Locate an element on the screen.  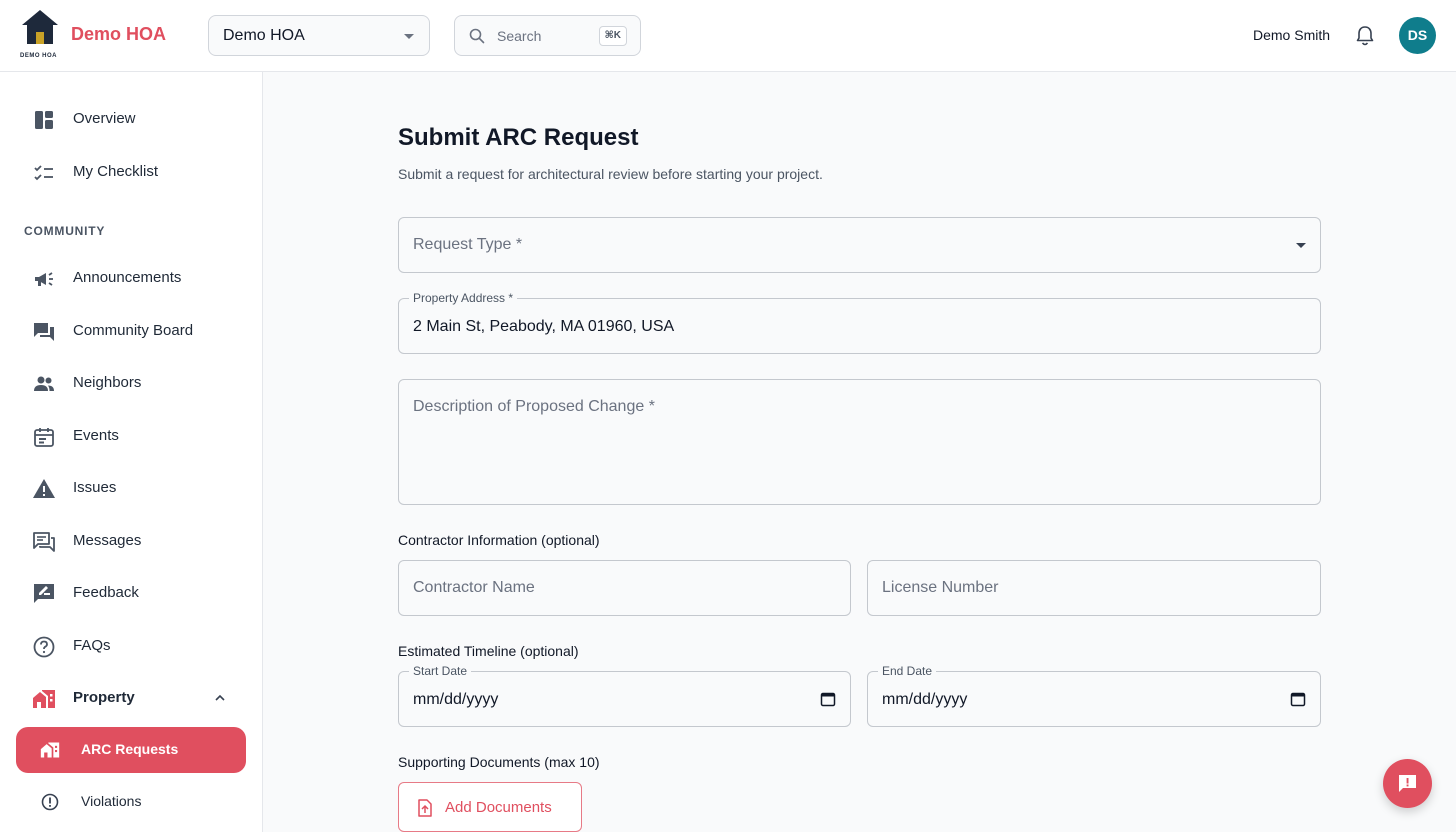
sidebar-item-label: Property is located at coordinates (104, 697).